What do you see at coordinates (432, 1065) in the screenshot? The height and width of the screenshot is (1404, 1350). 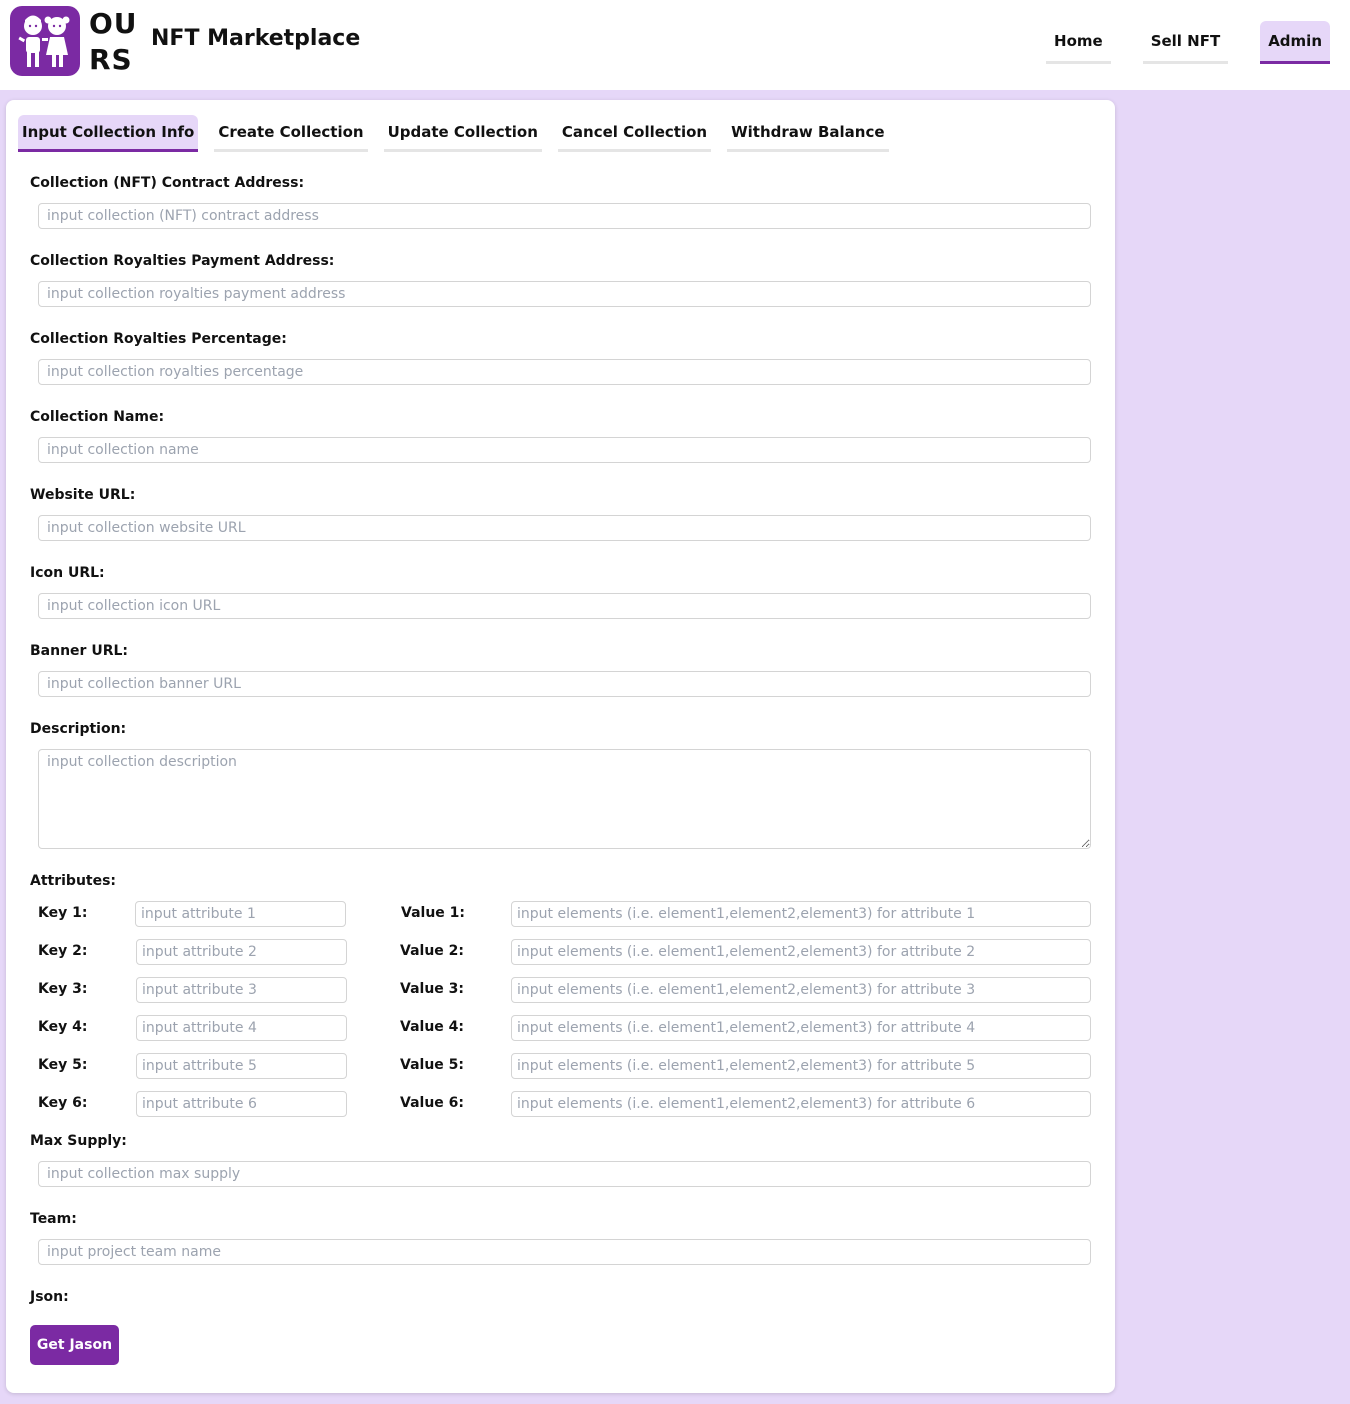 I see `attr-value-label-5: Value 5:` at bounding box center [432, 1065].